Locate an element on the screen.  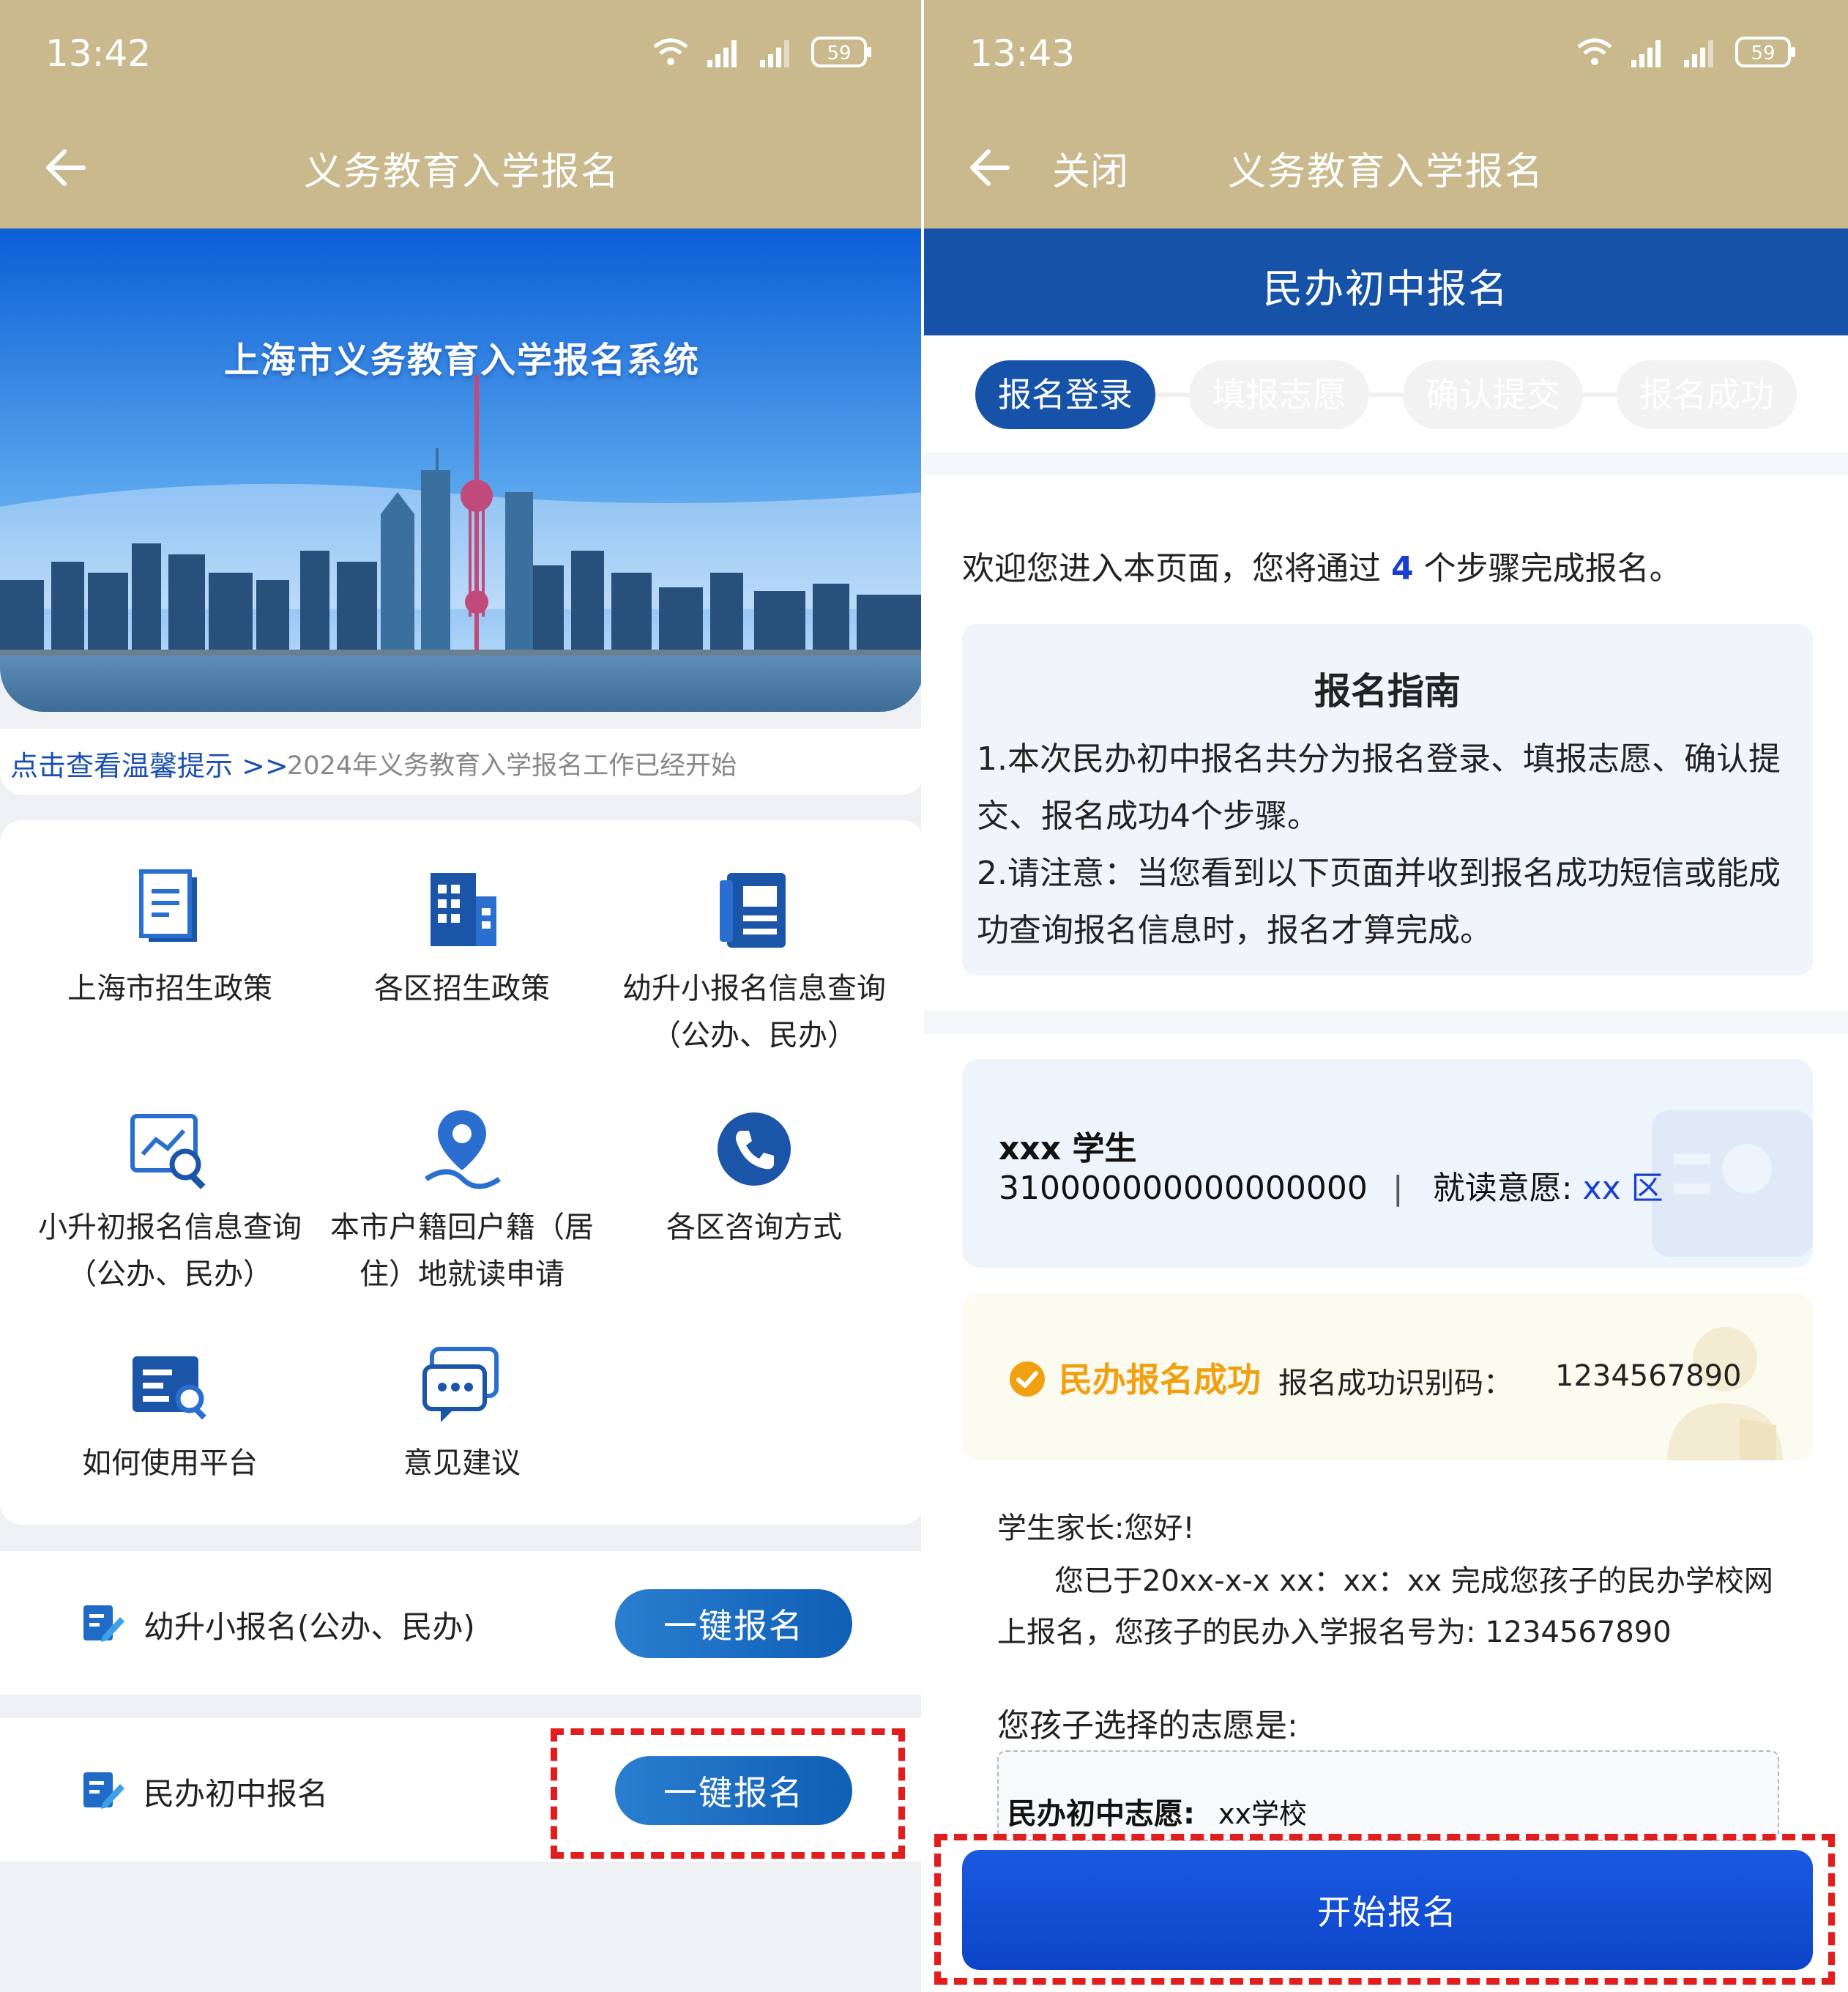
grid-label: 各区招生政策 is located at coordinates (462, 989).